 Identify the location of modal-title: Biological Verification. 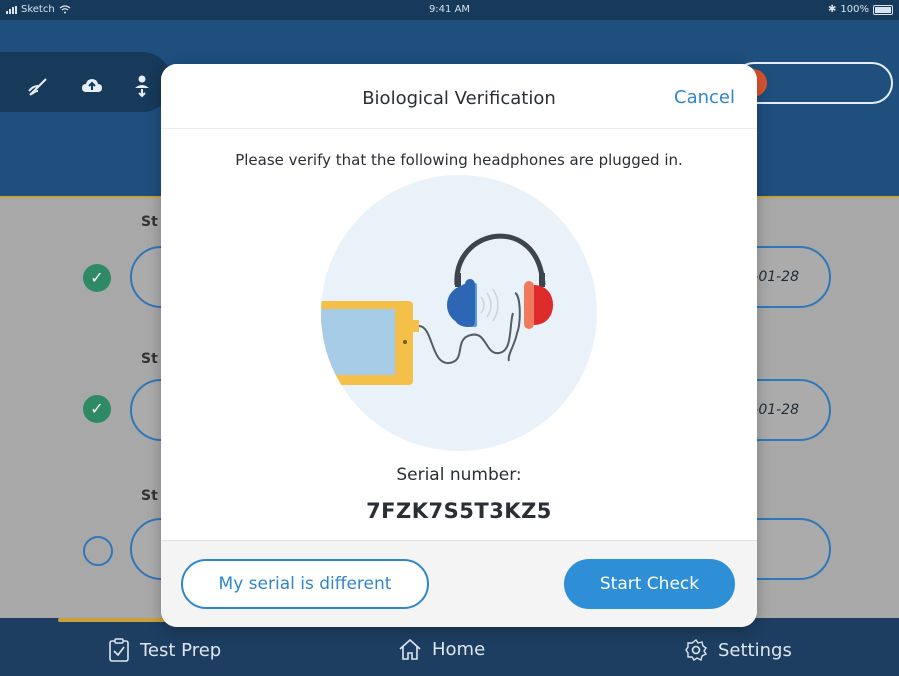
(459, 98).